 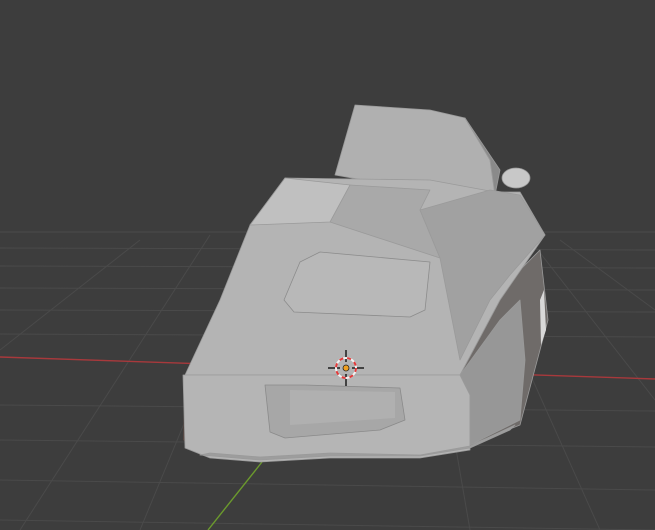 I want to click on y-axis-line, so click(x=235, y=495).